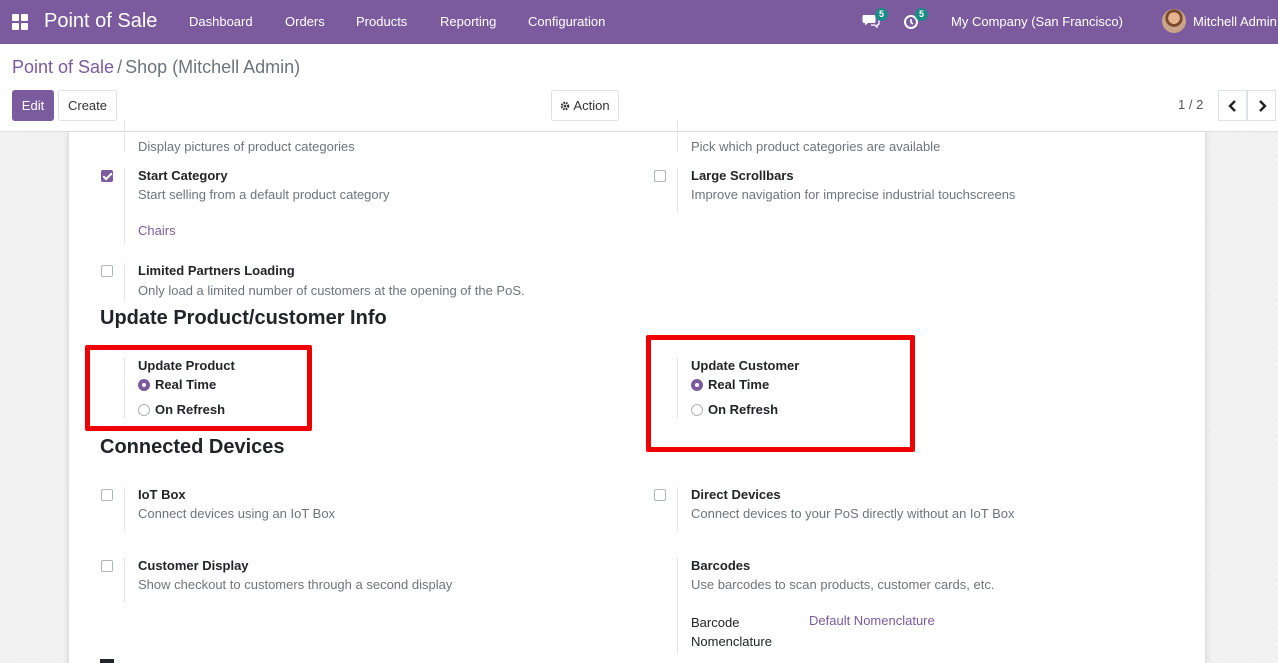 The image size is (1278, 663). What do you see at coordinates (736, 494) in the screenshot?
I see `setting-title: Direct Devices` at bounding box center [736, 494].